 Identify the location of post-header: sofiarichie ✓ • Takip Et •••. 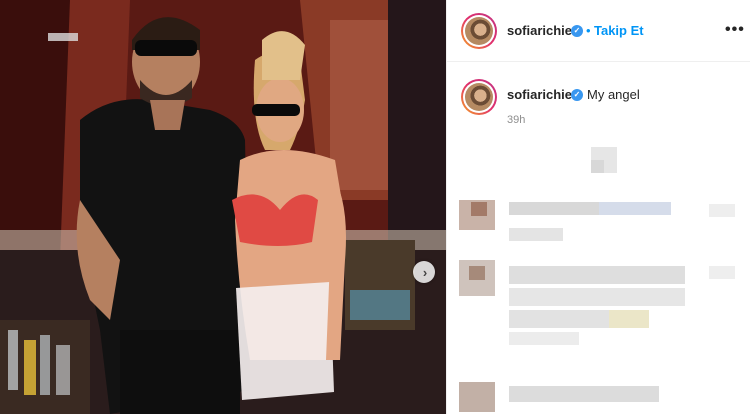
(598, 31).